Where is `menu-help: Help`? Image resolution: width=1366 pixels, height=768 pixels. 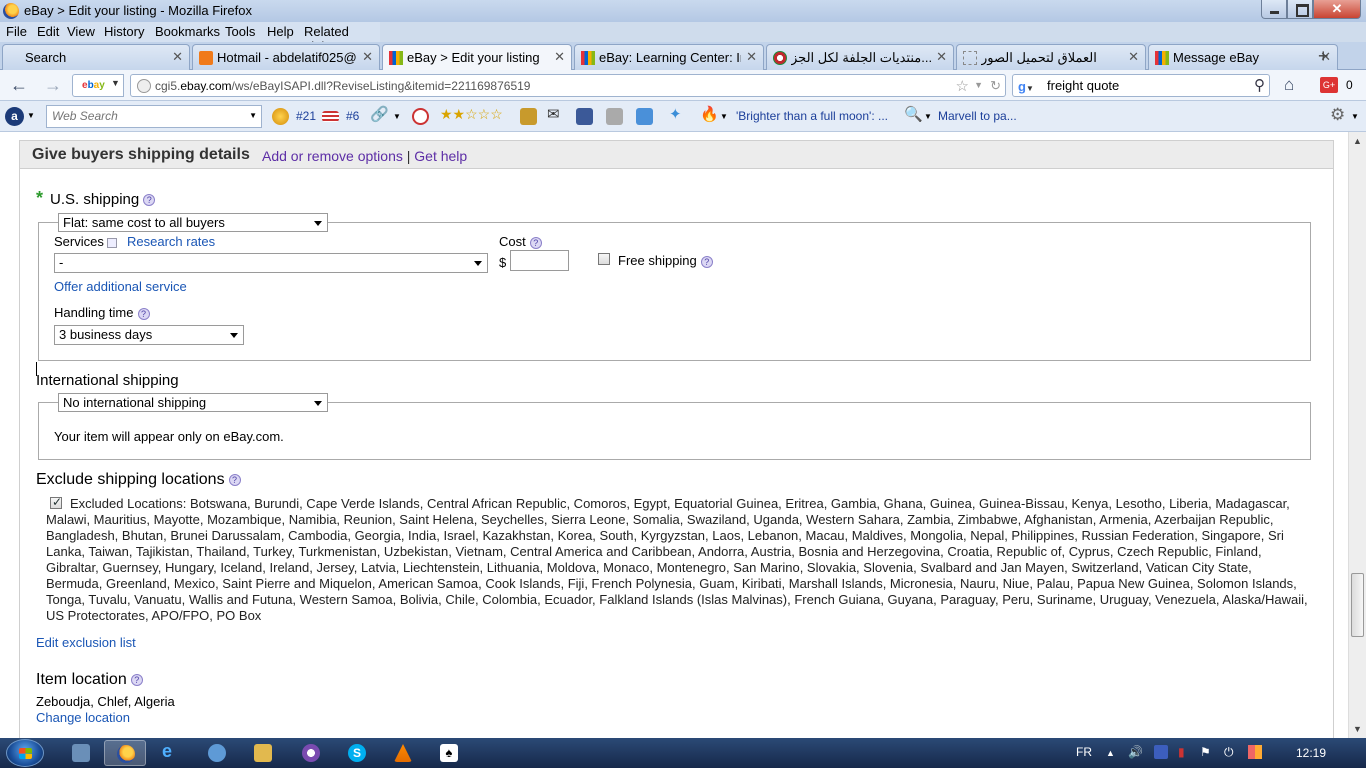
menu-help: Help is located at coordinates (280, 31).